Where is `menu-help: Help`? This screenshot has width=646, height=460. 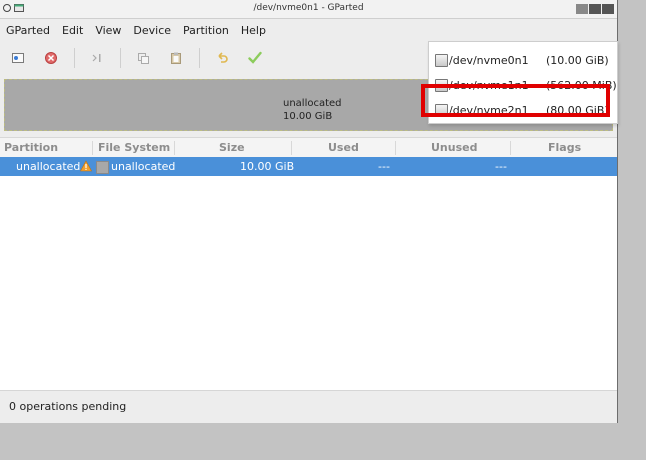 menu-help: Help is located at coordinates (253, 30).